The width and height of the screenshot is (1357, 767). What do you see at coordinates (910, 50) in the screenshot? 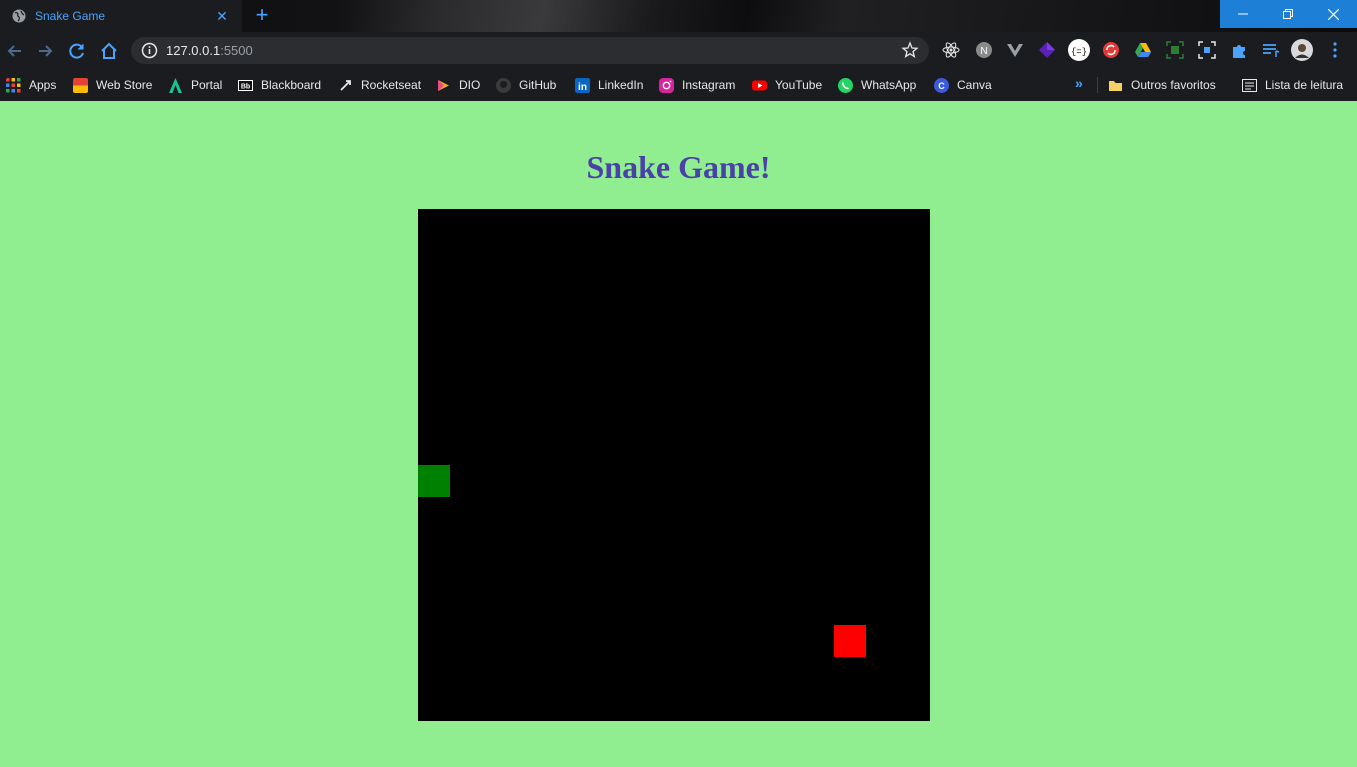
I see `bookmark-star-icon` at bounding box center [910, 50].